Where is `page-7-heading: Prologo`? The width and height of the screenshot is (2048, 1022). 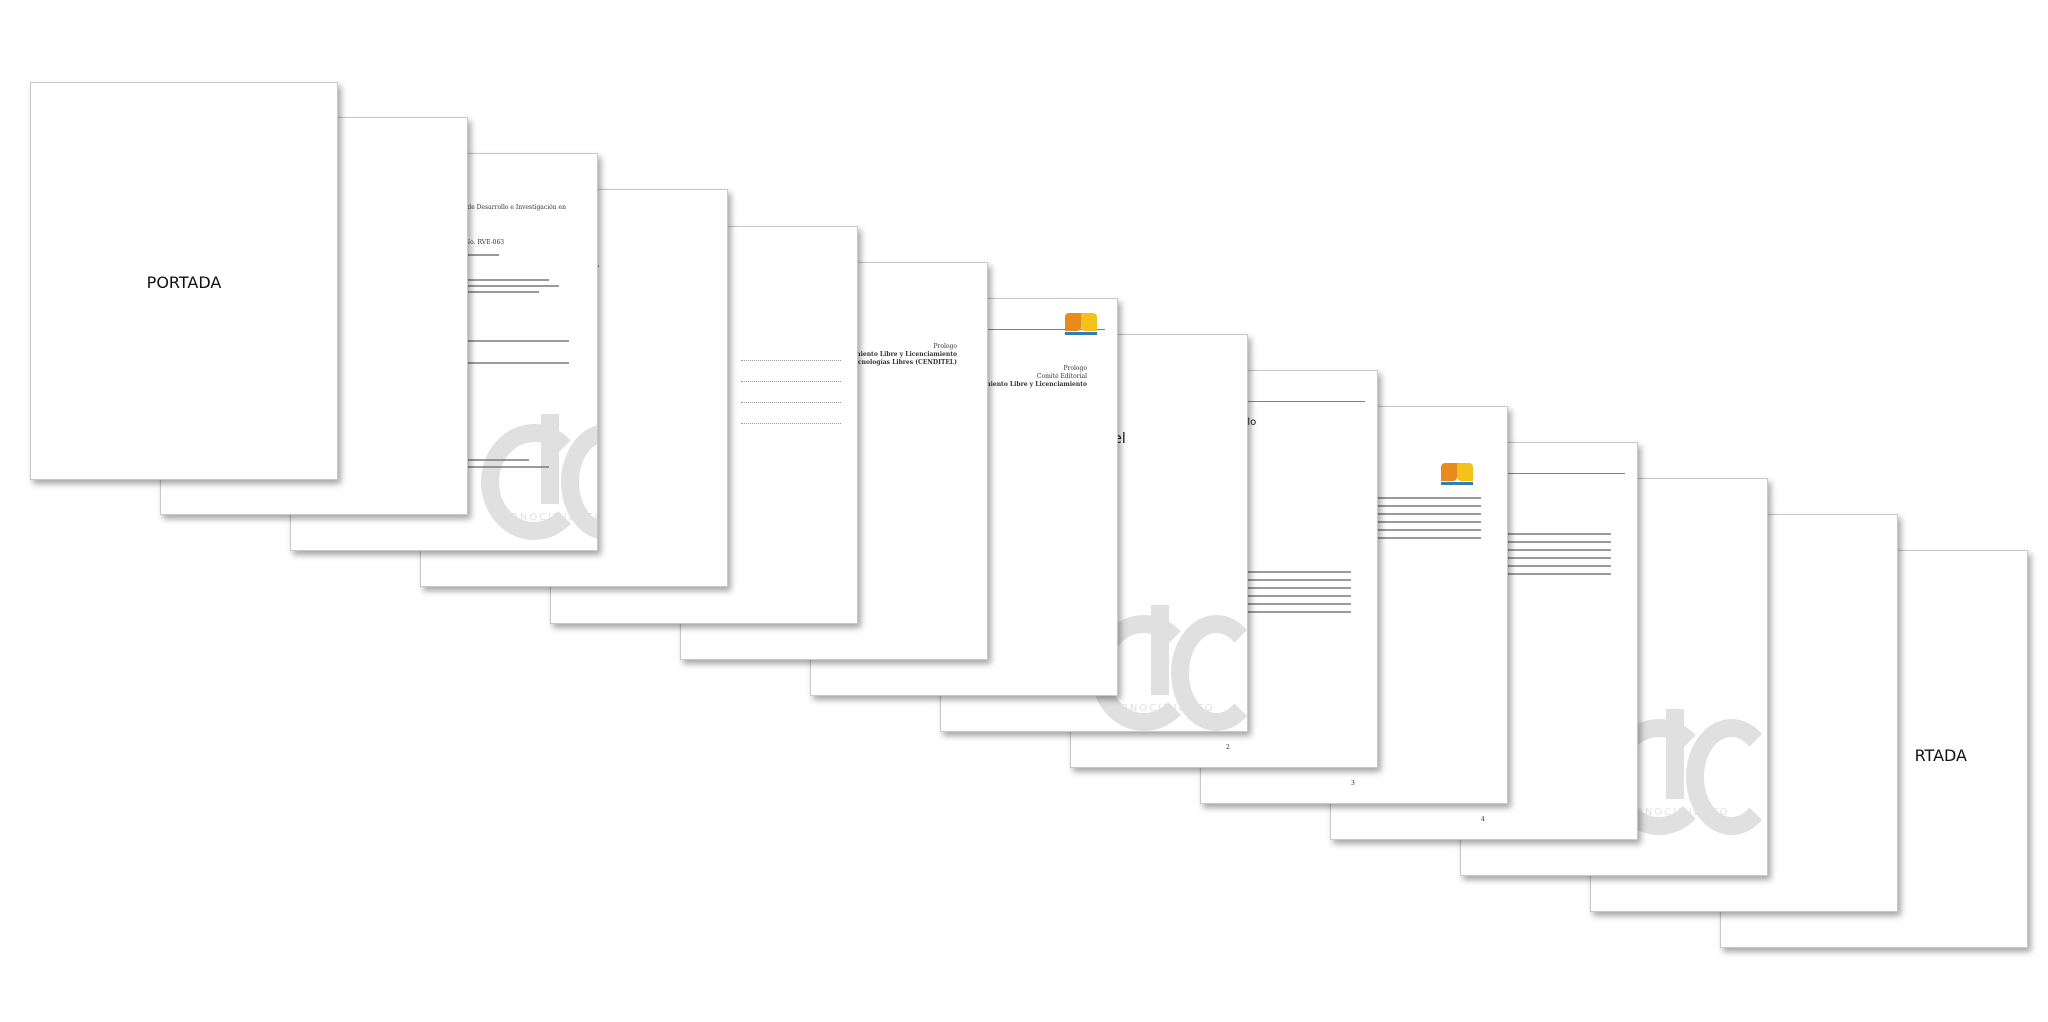
page-7-heading: Prologo is located at coordinates (1075, 368).